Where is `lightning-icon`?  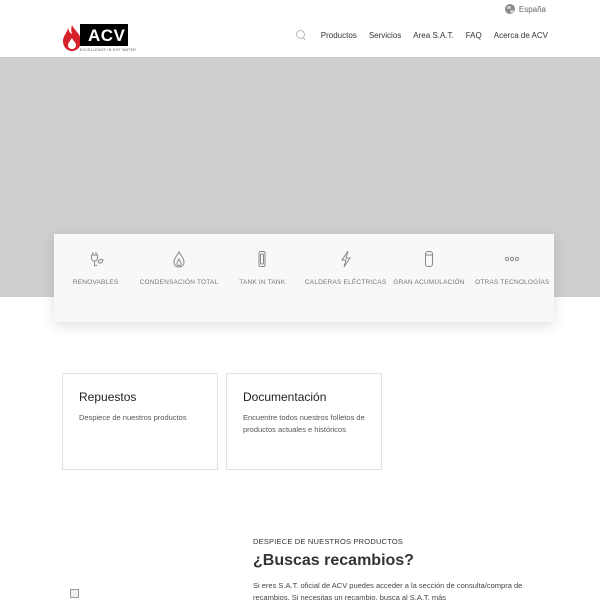
lightning-icon is located at coordinates (345, 259).